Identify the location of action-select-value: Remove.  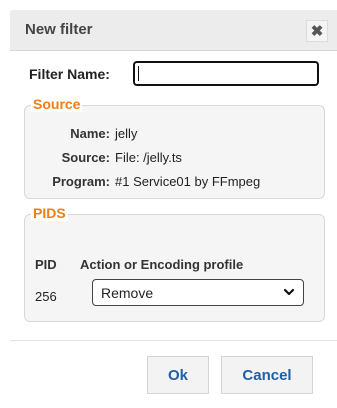
(127, 292).